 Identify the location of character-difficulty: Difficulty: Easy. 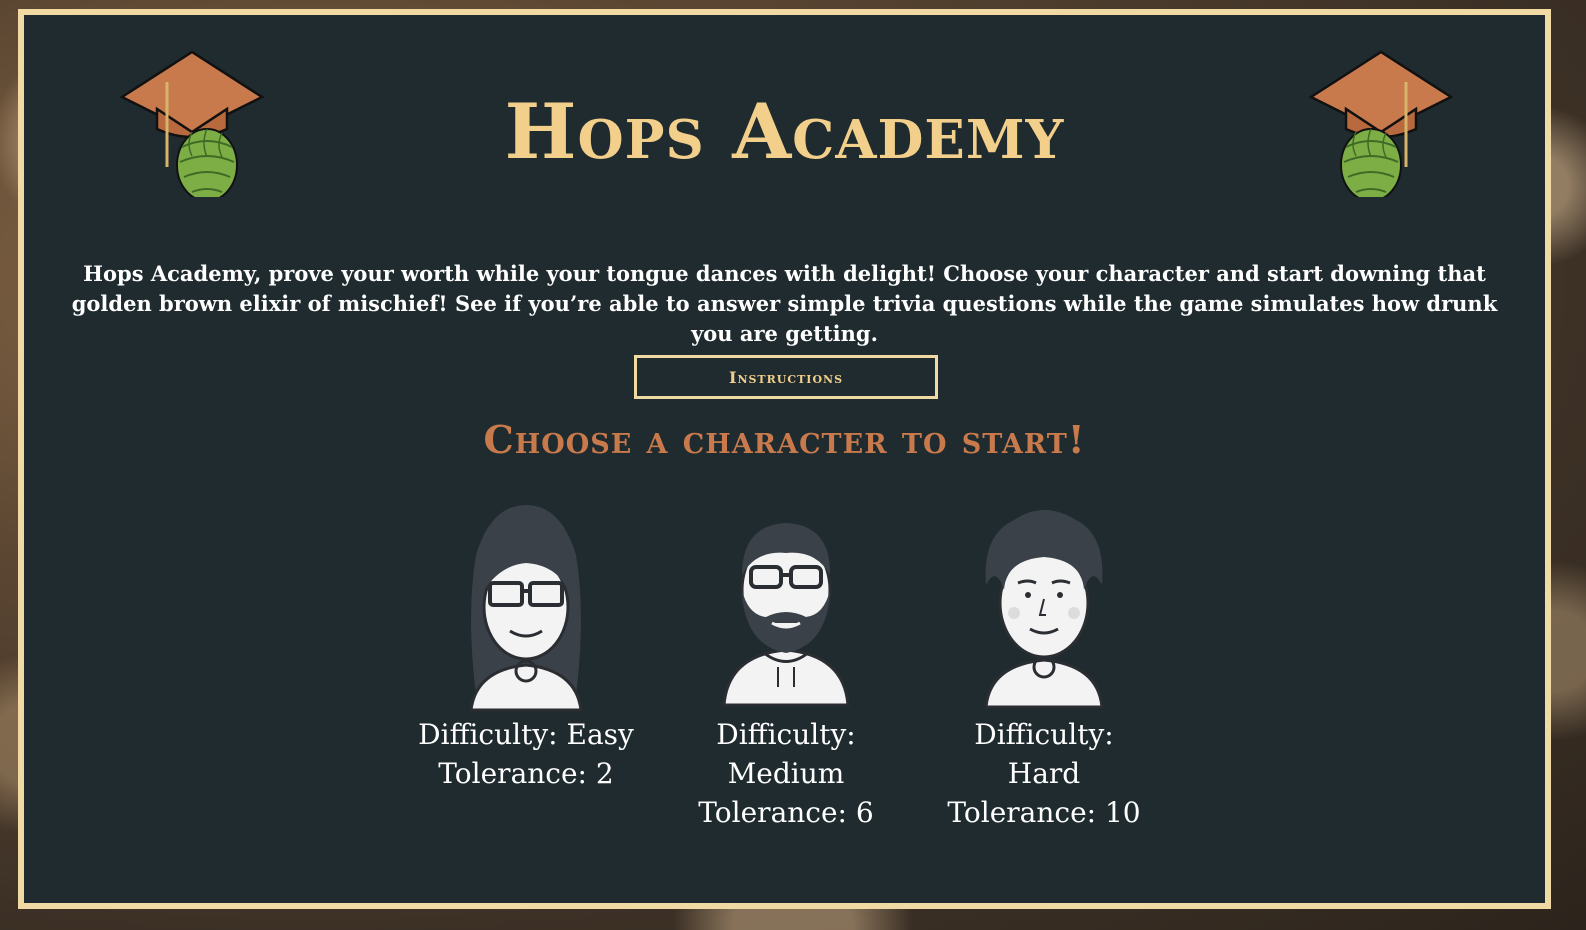
(526, 734).